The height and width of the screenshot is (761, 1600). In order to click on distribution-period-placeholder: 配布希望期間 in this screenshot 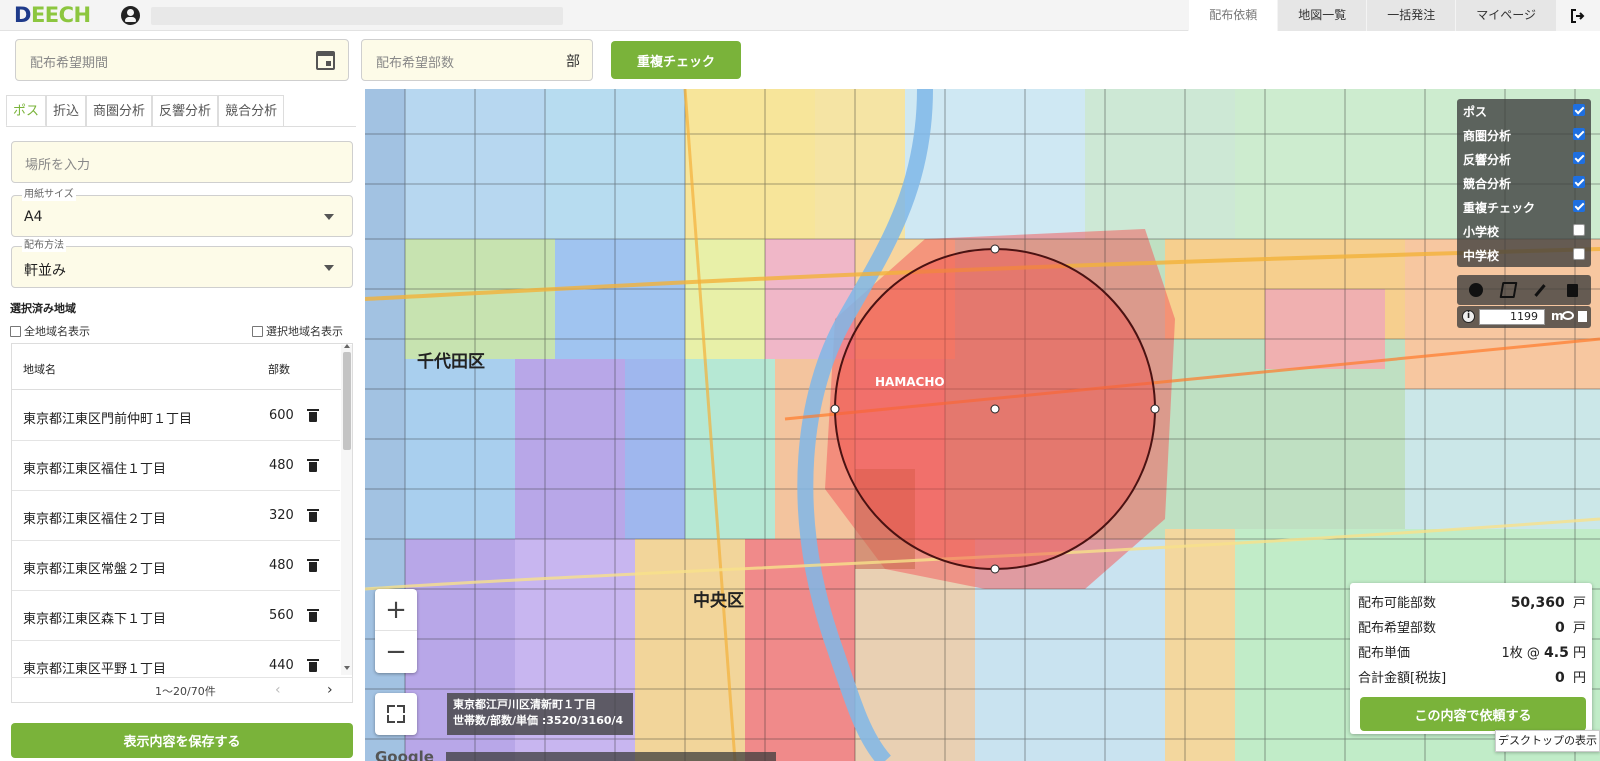, I will do `click(69, 63)`.